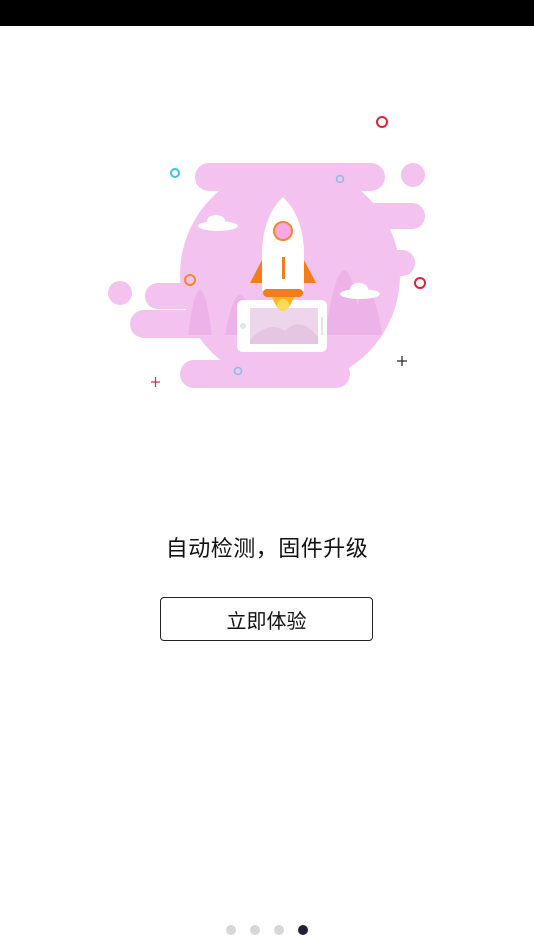 Image resolution: width=534 pixels, height=950 pixels. Describe the element at coordinates (267, 930) in the screenshot. I see `page-indicator` at that location.